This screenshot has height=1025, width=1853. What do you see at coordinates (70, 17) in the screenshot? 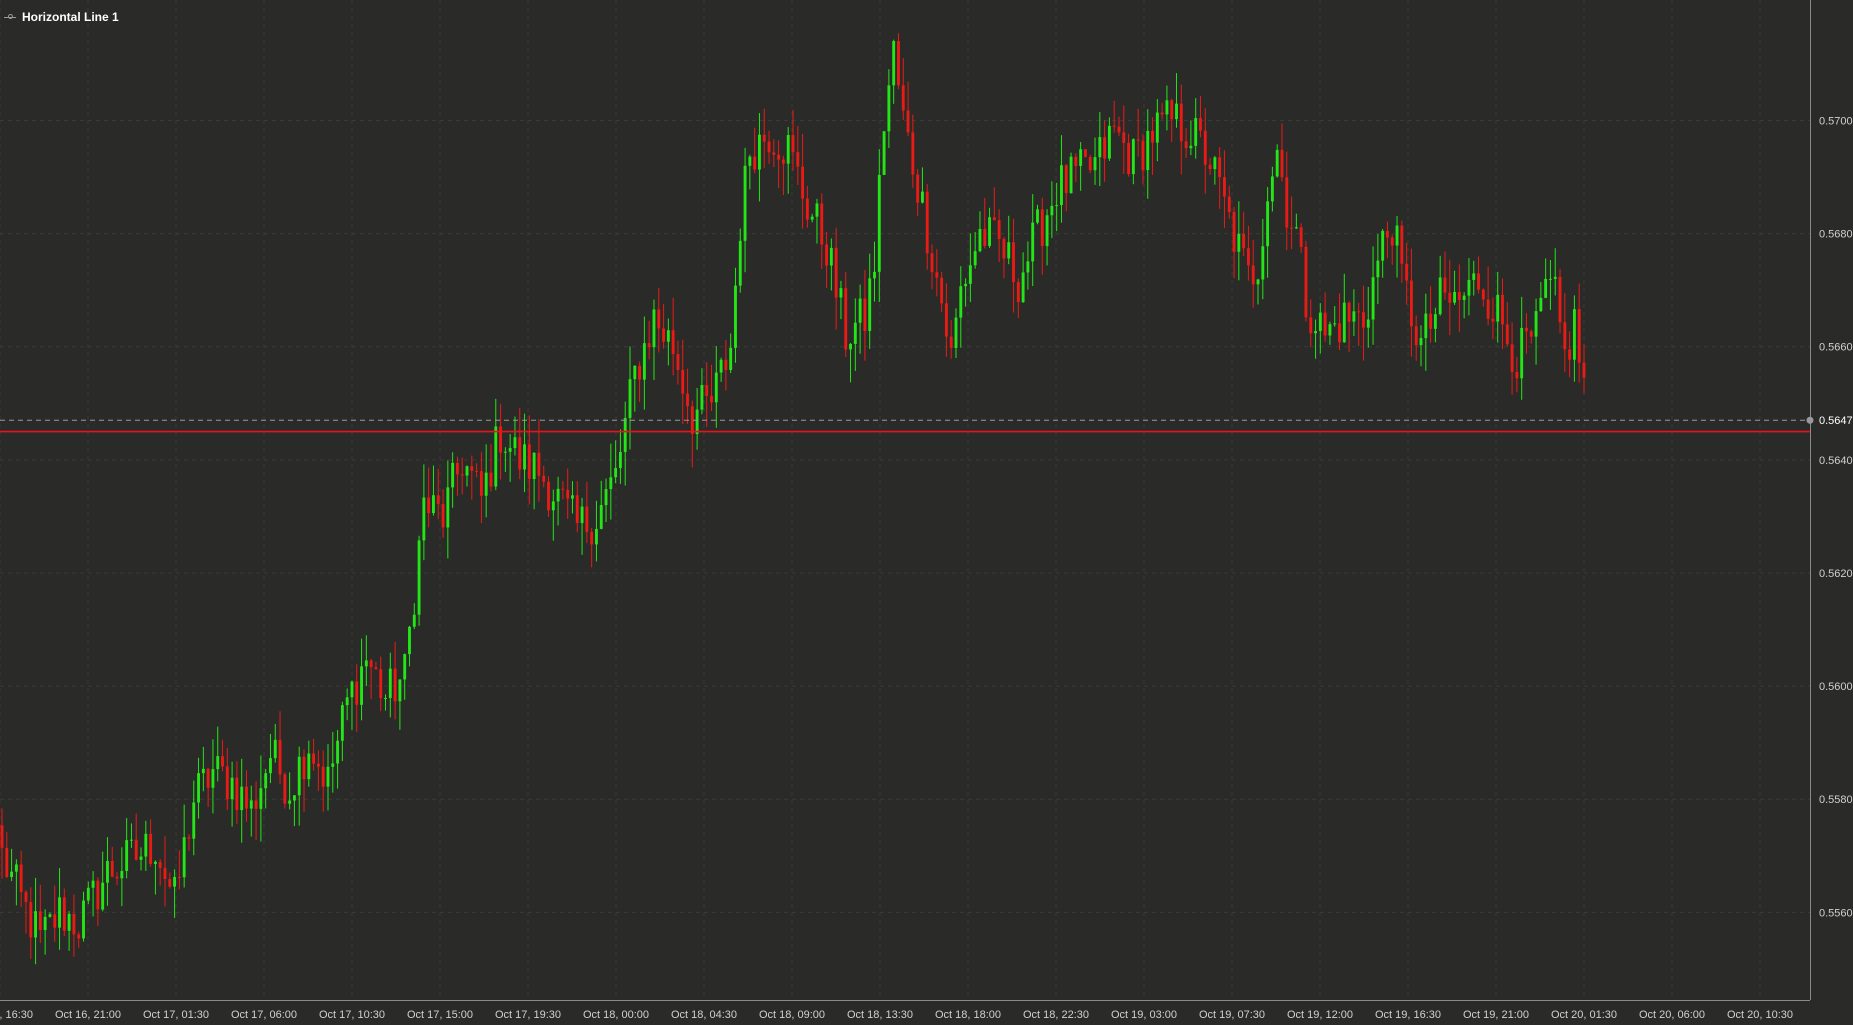
I see `legend-label: Horizontal Line 1` at bounding box center [70, 17].